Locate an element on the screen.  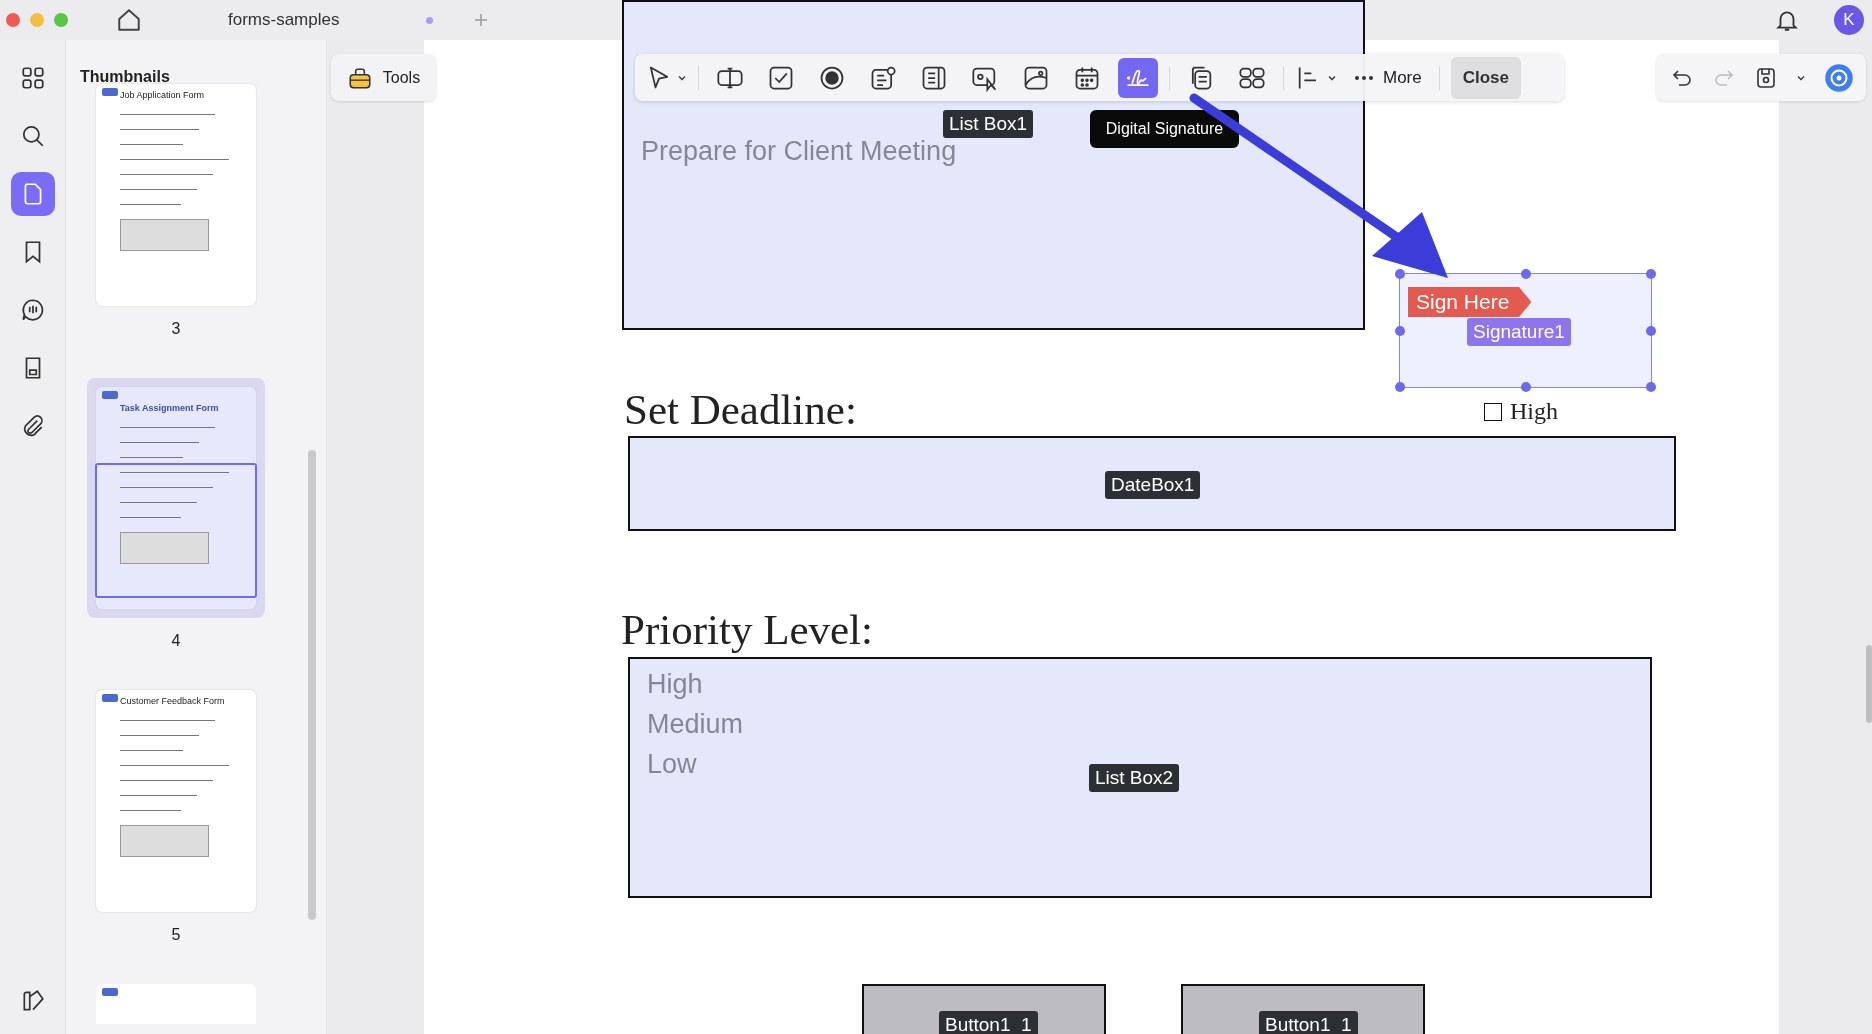
sign-here-tag: Sign Here is located at coordinates (1470, 302).